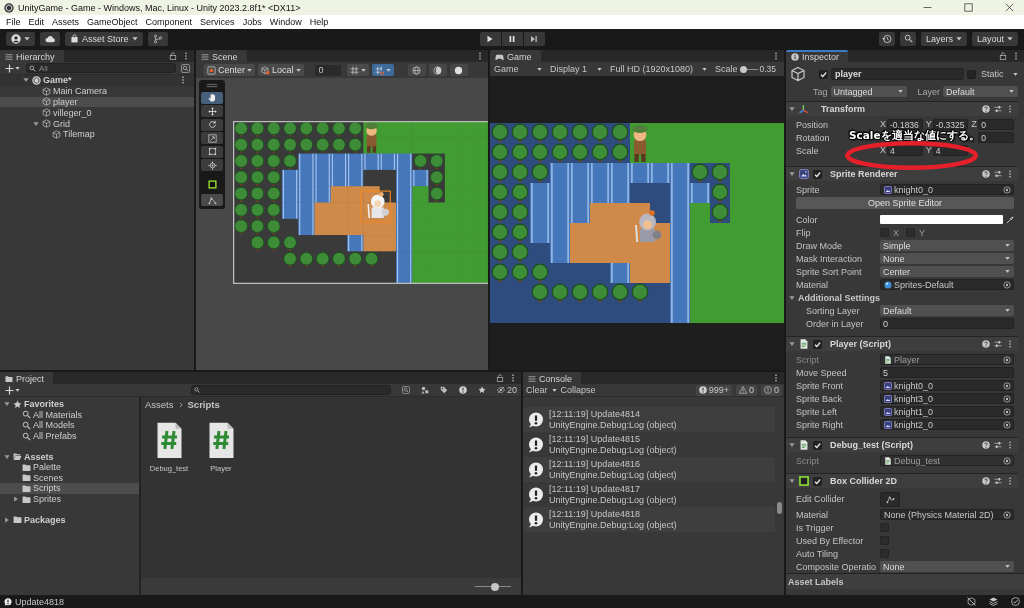  What do you see at coordinates (36, 22) in the screenshot?
I see `menu-item: Edit` at bounding box center [36, 22].